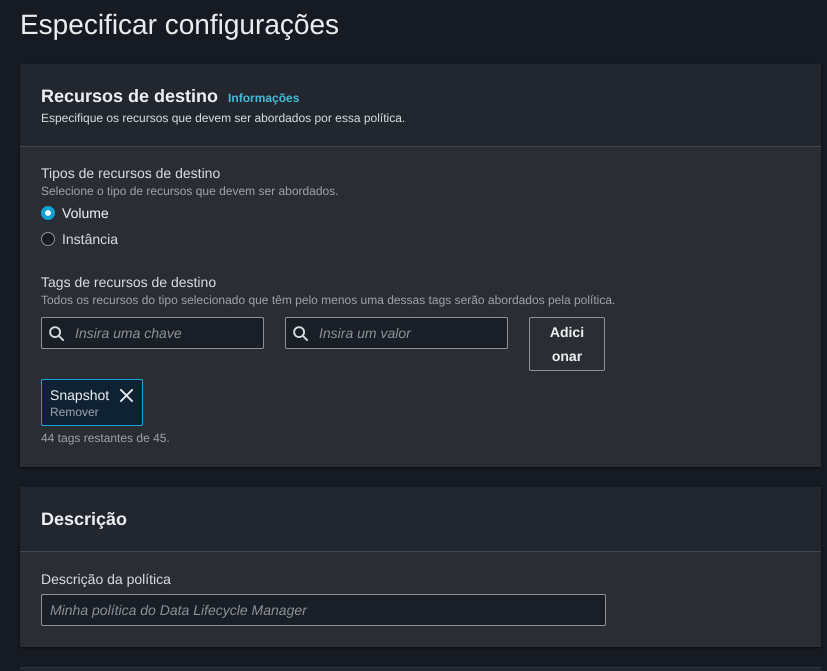 Image resolution: width=827 pixels, height=671 pixels. What do you see at coordinates (130, 173) in the screenshot?
I see `field-label: Tipos de recursos de destino` at bounding box center [130, 173].